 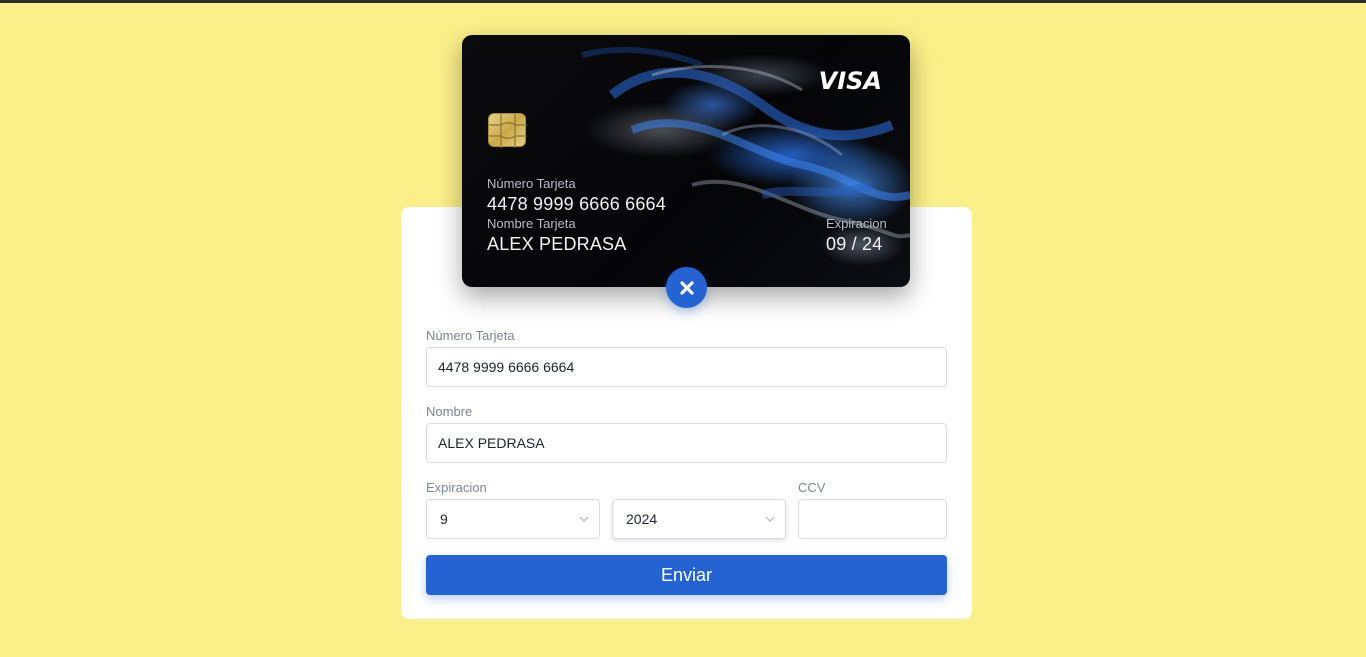 What do you see at coordinates (557, 244) in the screenshot?
I see `card-holder-name: ALEX PEDRASA` at bounding box center [557, 244].